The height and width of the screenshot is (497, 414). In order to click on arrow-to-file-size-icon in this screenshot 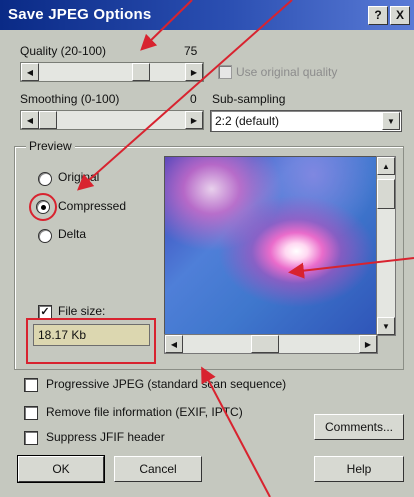, I will do `click(236, 431)`.